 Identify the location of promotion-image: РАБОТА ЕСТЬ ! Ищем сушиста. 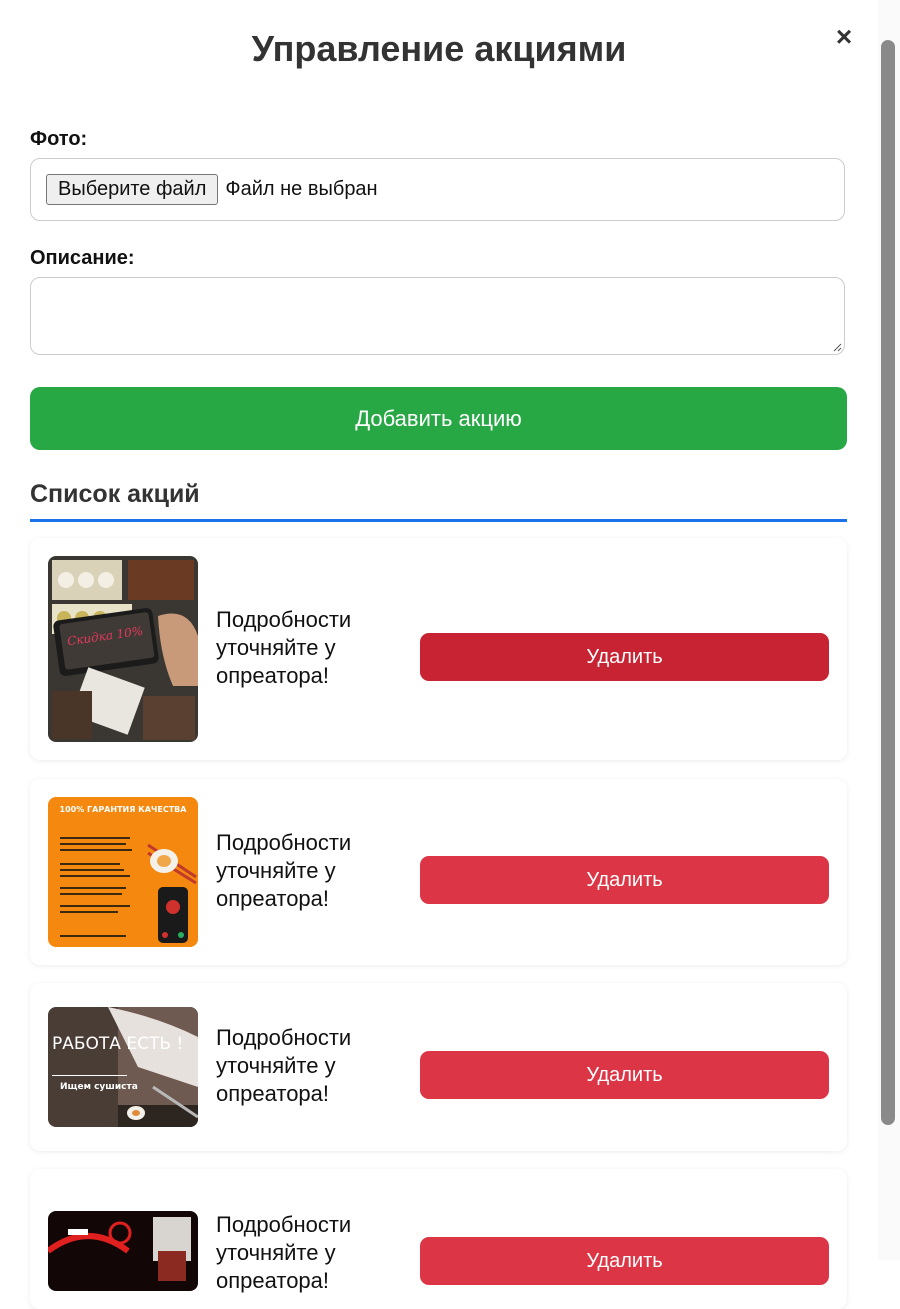
(123, 1067).